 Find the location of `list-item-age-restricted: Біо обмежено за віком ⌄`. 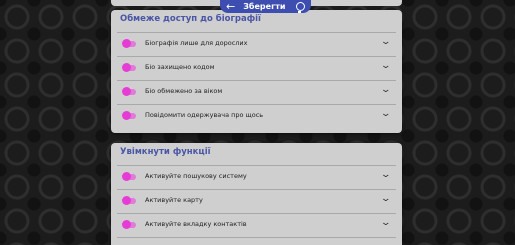

list-item-age-restricted: Біо обмежено за віком ⌄ is located at coordinates (256, 92).